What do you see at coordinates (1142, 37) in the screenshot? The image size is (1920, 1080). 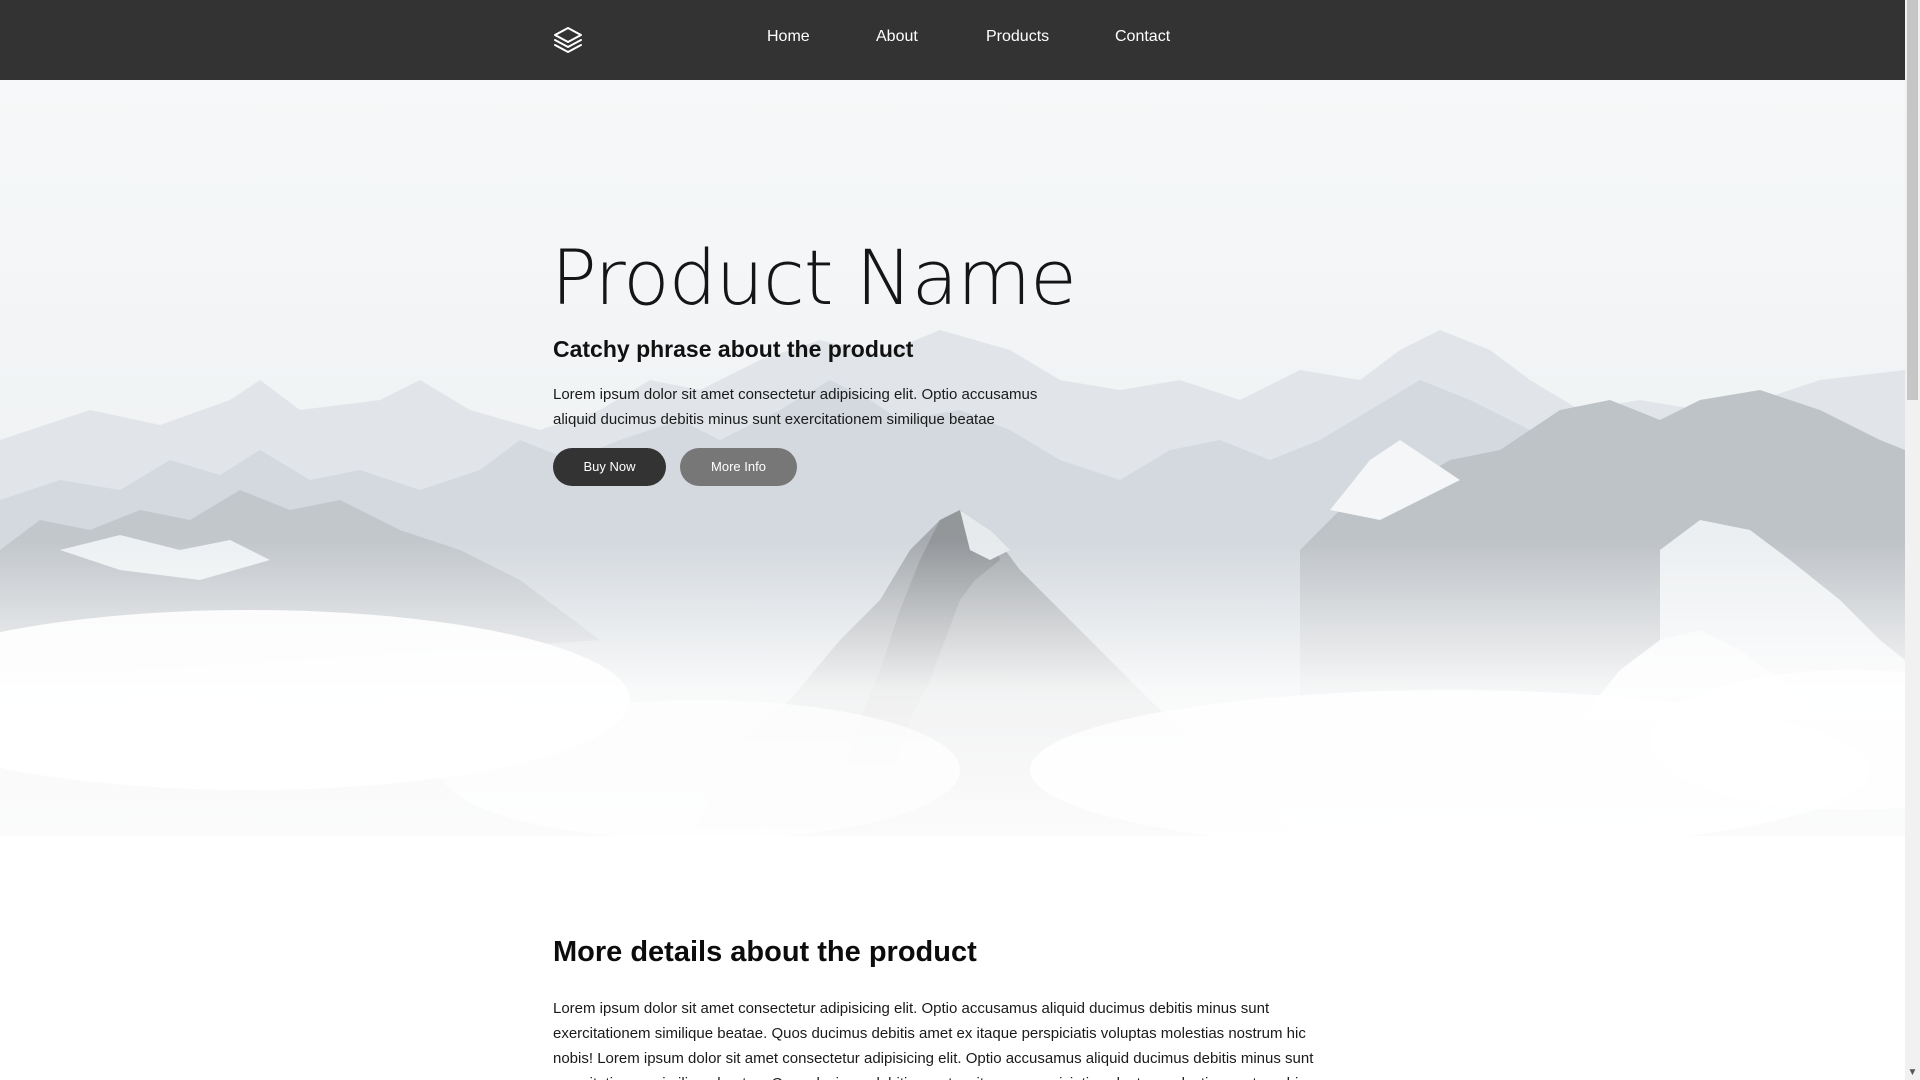 I see `nav-link-contact: Contact` at bounding box center [1142, 37].